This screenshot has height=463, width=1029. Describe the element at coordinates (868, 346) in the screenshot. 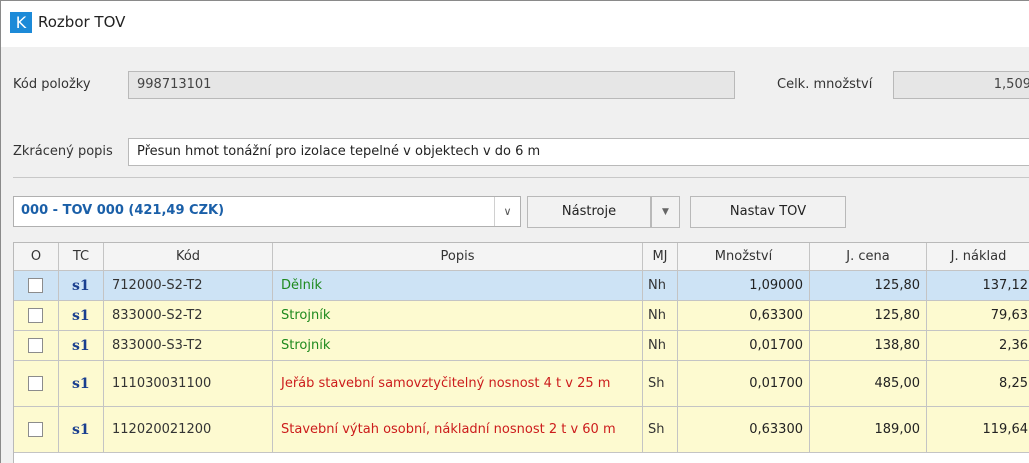

I see `j-cena-cell: 138,80` at that location.